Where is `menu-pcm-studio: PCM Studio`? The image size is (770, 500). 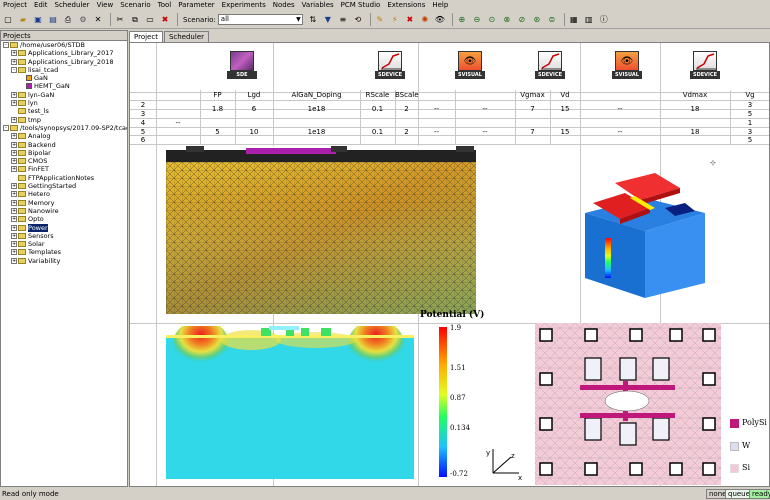 menu-pcm-studio: PCM Studio is located at coordinates (361, 5).